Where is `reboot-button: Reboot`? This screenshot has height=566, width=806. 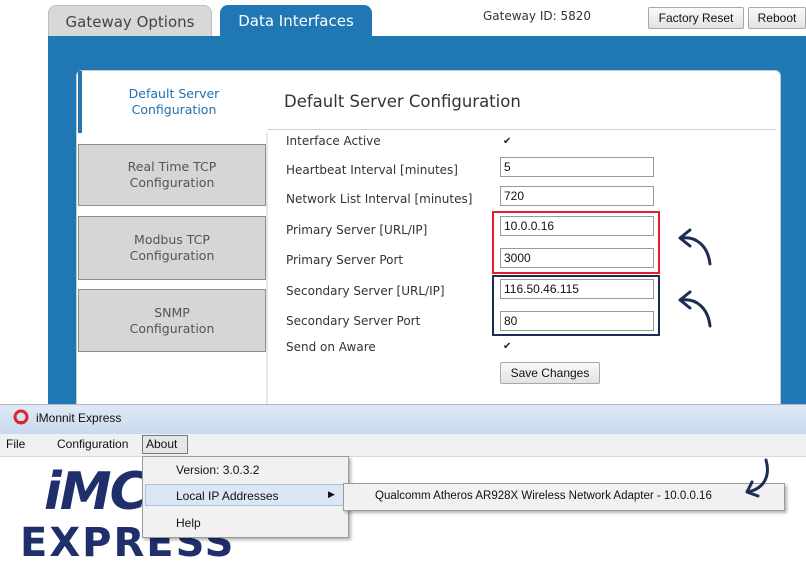 reboot-button: Reboot is located at coordinates (777, 18).